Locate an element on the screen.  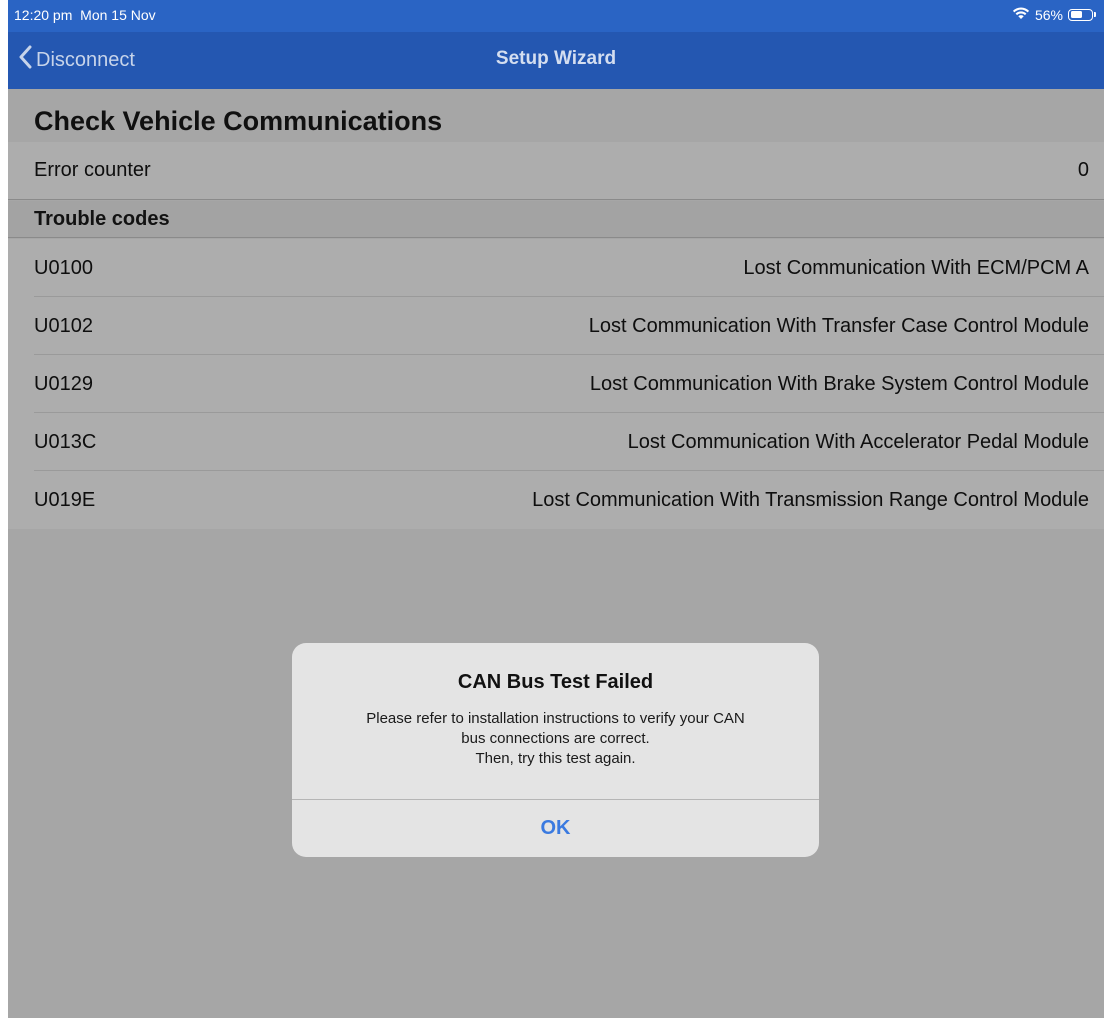
alert-message-line: bus connections are correct. is located at coordinates (555, 738).